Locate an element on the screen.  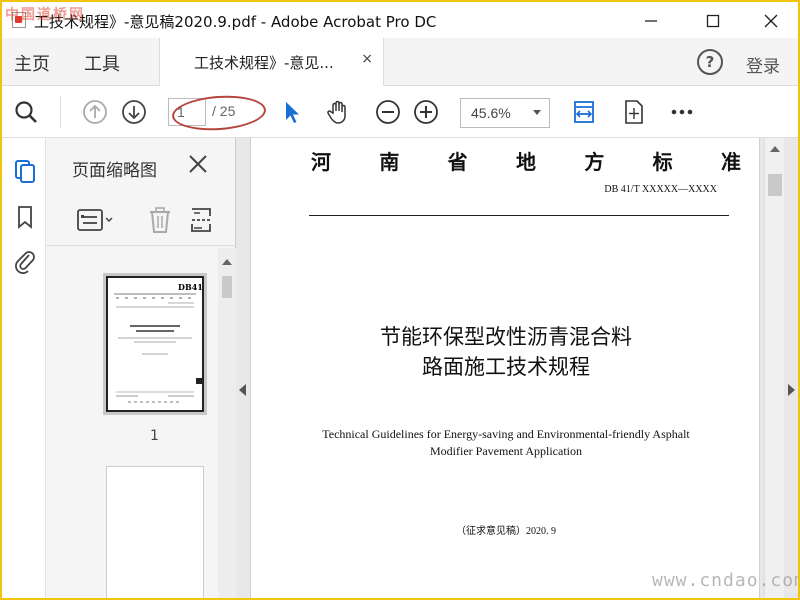
standard-header: 河 南 省 地 方 标 准 is located at coordinates (526, 160).